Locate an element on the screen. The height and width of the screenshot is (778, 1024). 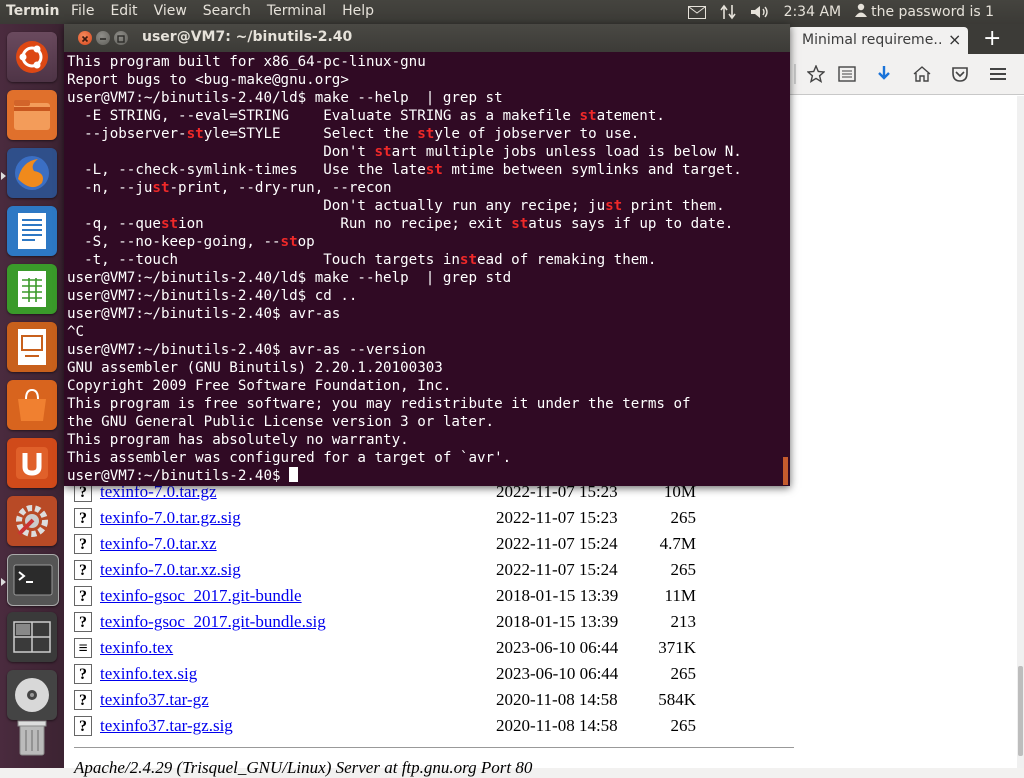
terminal-title: user@VM7: ~/binutils-2.40 is located at coordinates (247, 37).